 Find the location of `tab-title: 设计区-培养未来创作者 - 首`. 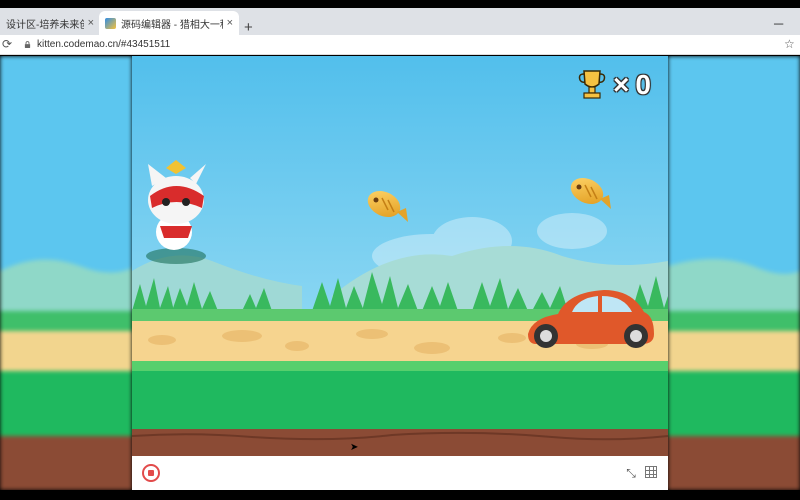

tab-title: 设计区-培养未来创作者 - 首 is located at coordinates (45, 25).